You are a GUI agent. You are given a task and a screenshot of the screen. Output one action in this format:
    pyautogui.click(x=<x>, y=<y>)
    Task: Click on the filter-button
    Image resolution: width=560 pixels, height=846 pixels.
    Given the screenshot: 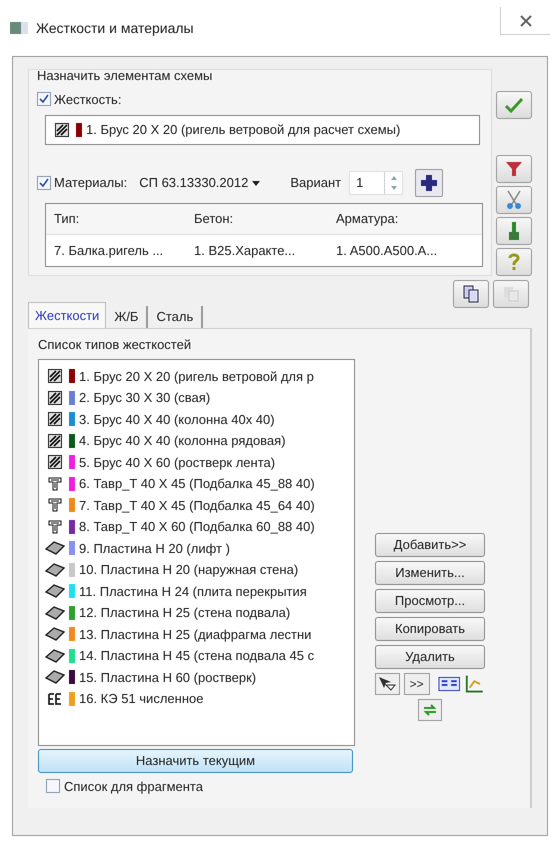 What is the action you would take?
    pyautogui.click(x=514, y=169)
    